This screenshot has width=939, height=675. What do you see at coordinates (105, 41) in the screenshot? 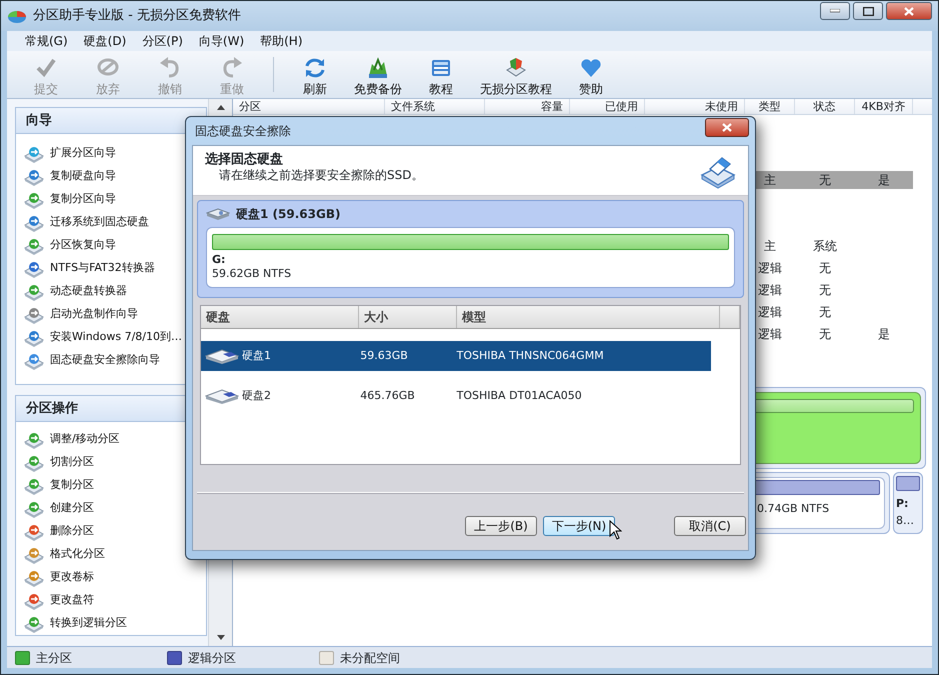
I see `menu-item: 硬盘(D)` at bounding box center [105, 41].